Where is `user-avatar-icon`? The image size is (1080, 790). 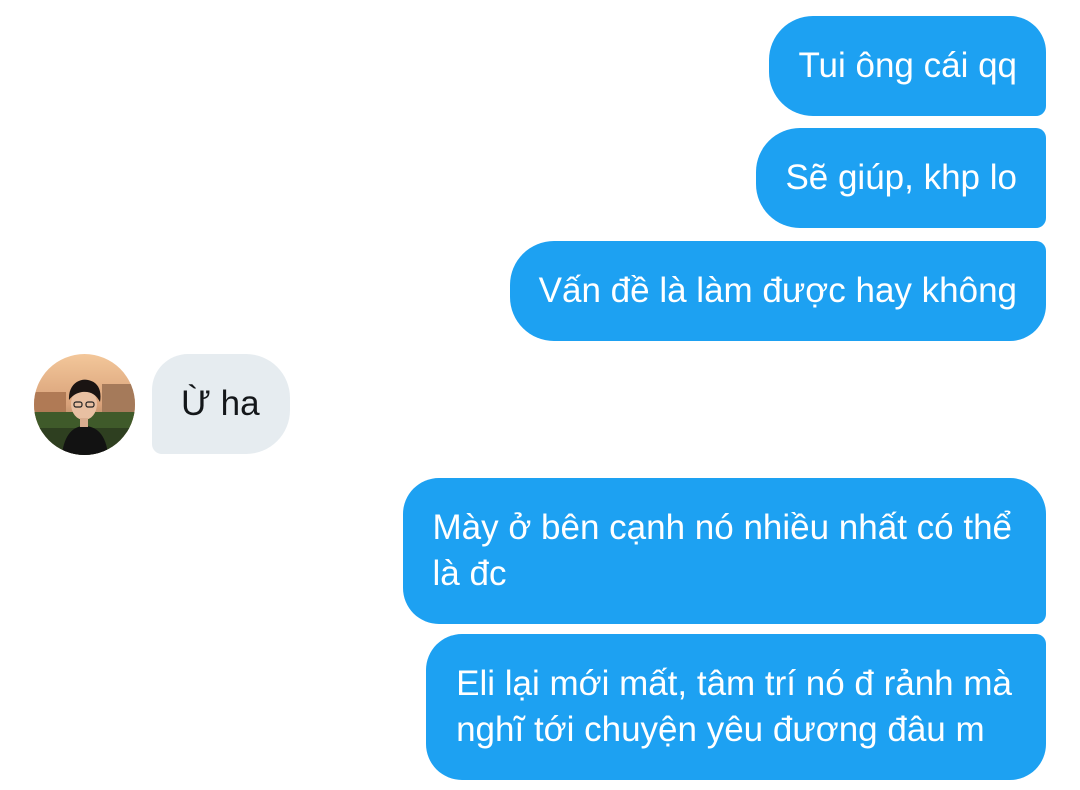
user-avatar-icon is located at coordinates (84, 404).